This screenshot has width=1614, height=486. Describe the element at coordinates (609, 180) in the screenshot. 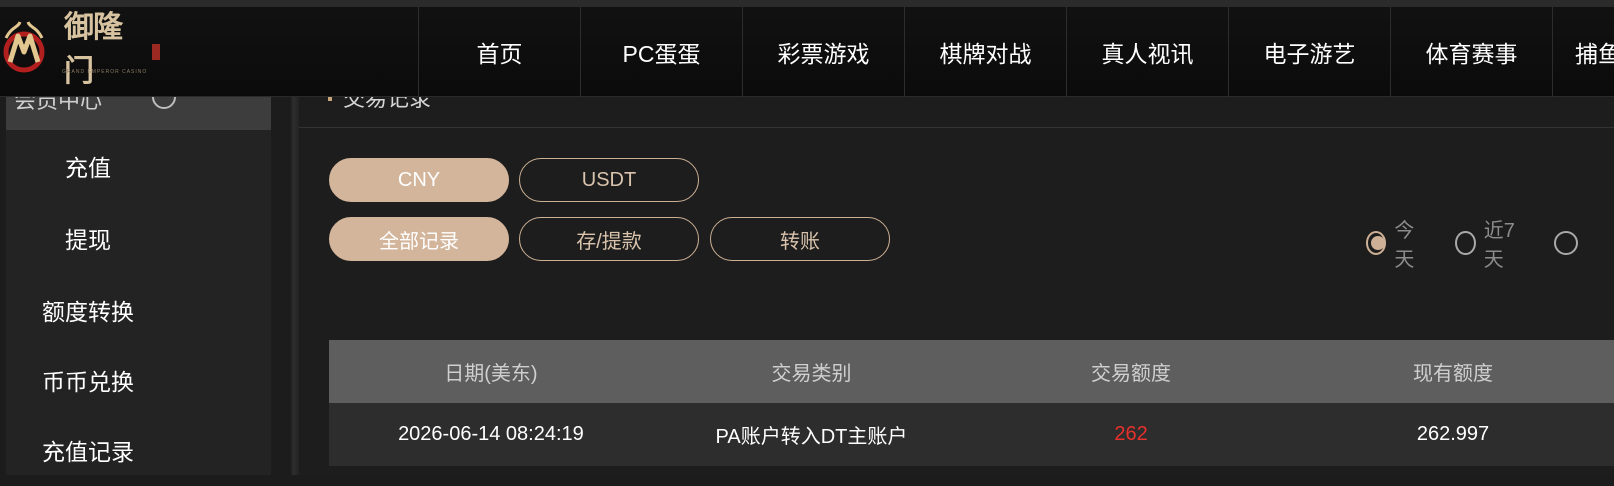

I see `tab-usdt: USDT` at that location.